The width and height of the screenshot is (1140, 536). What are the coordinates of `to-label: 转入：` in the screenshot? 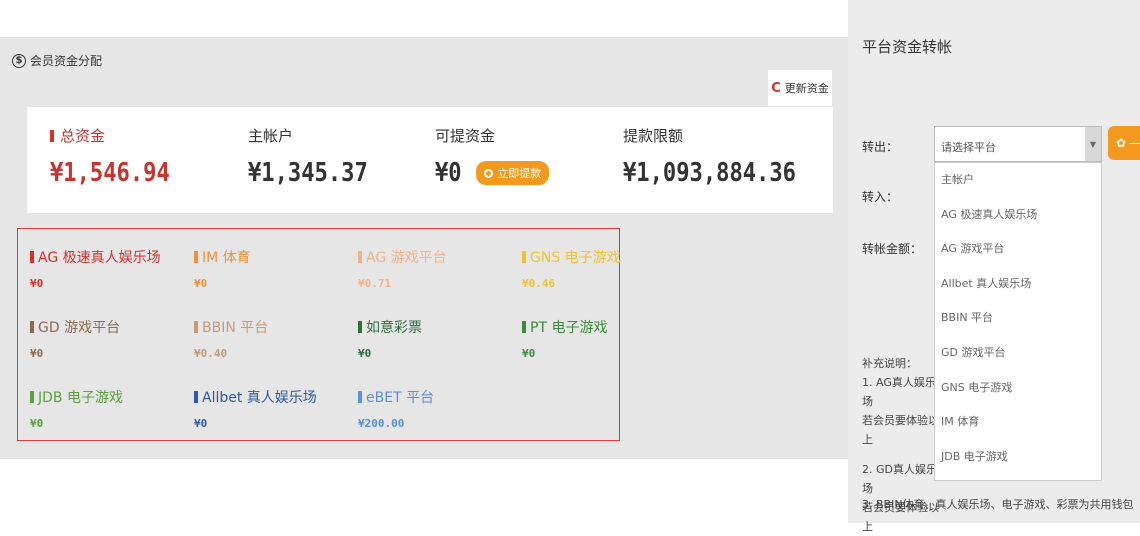 It's located at (880, 197).